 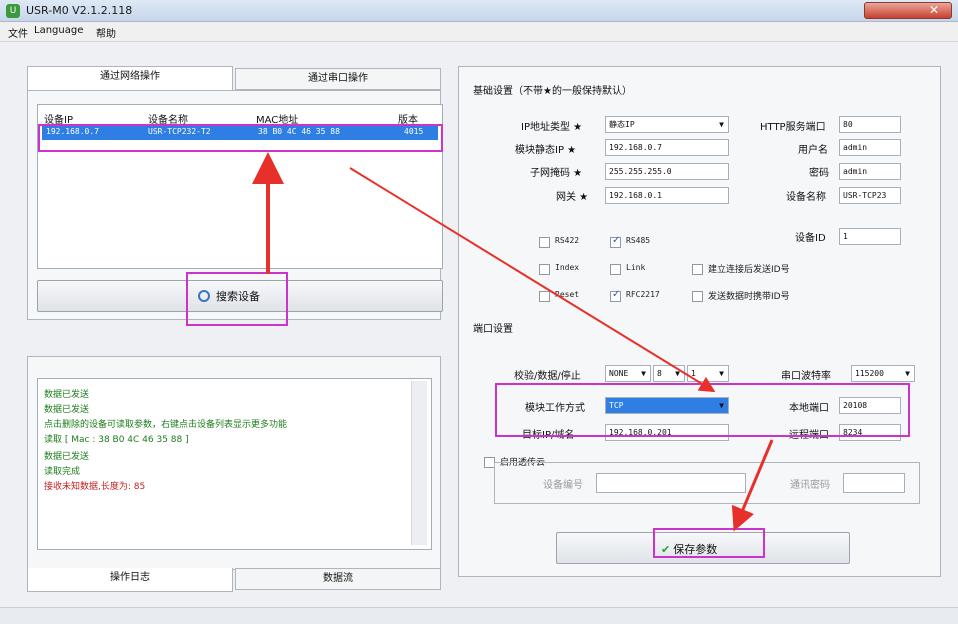 I want to click on arrow-to-save-button, so click(x=752, y=485).